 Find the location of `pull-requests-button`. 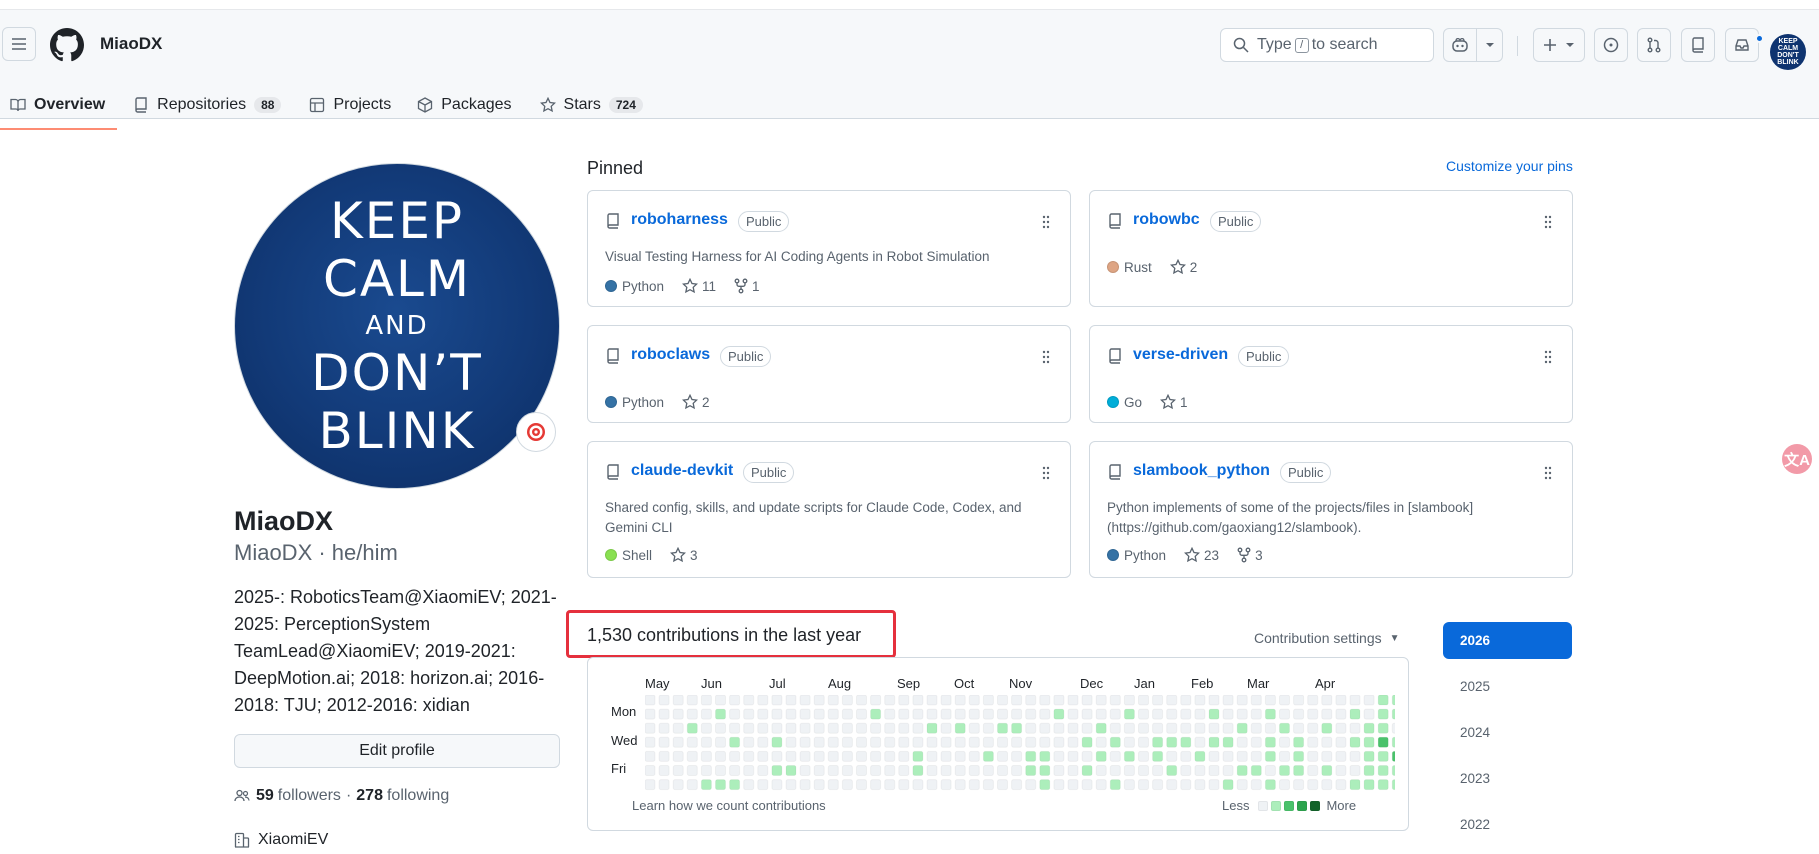

pull-requests-button is located at coordinates (1654, 45).